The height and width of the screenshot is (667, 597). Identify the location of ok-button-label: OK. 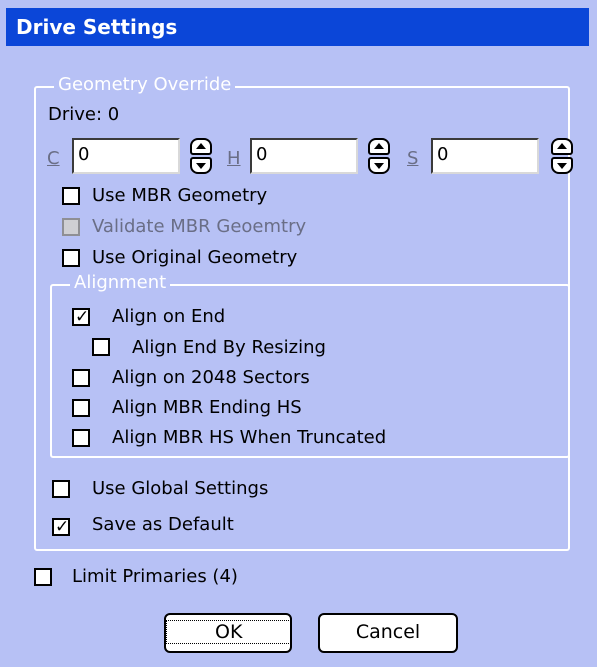
(229, 632).